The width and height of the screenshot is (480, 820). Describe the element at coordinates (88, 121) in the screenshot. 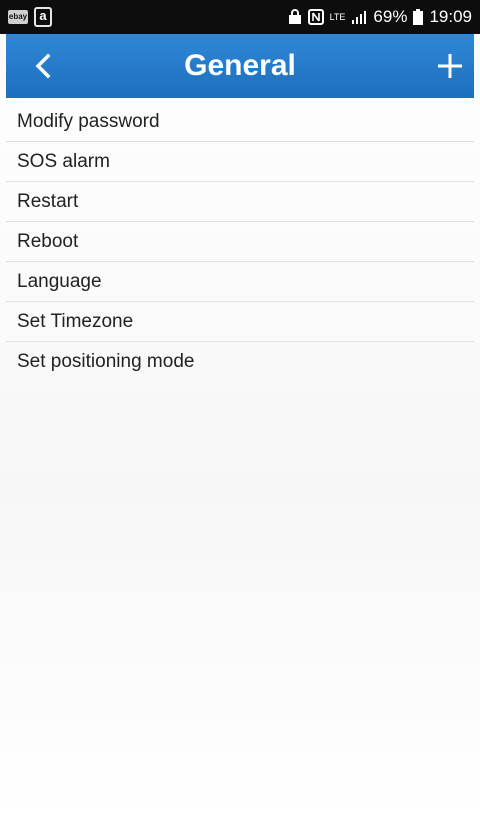

I see `menu-item-label: Modify password` at that location.